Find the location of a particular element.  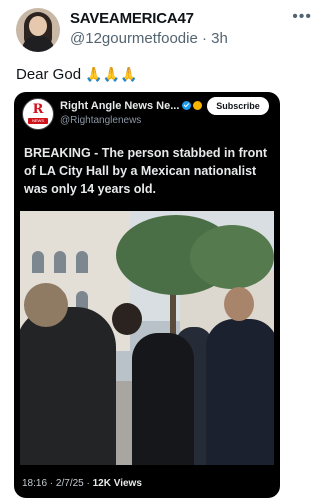

officer-right is located at coordinates (240, 392).